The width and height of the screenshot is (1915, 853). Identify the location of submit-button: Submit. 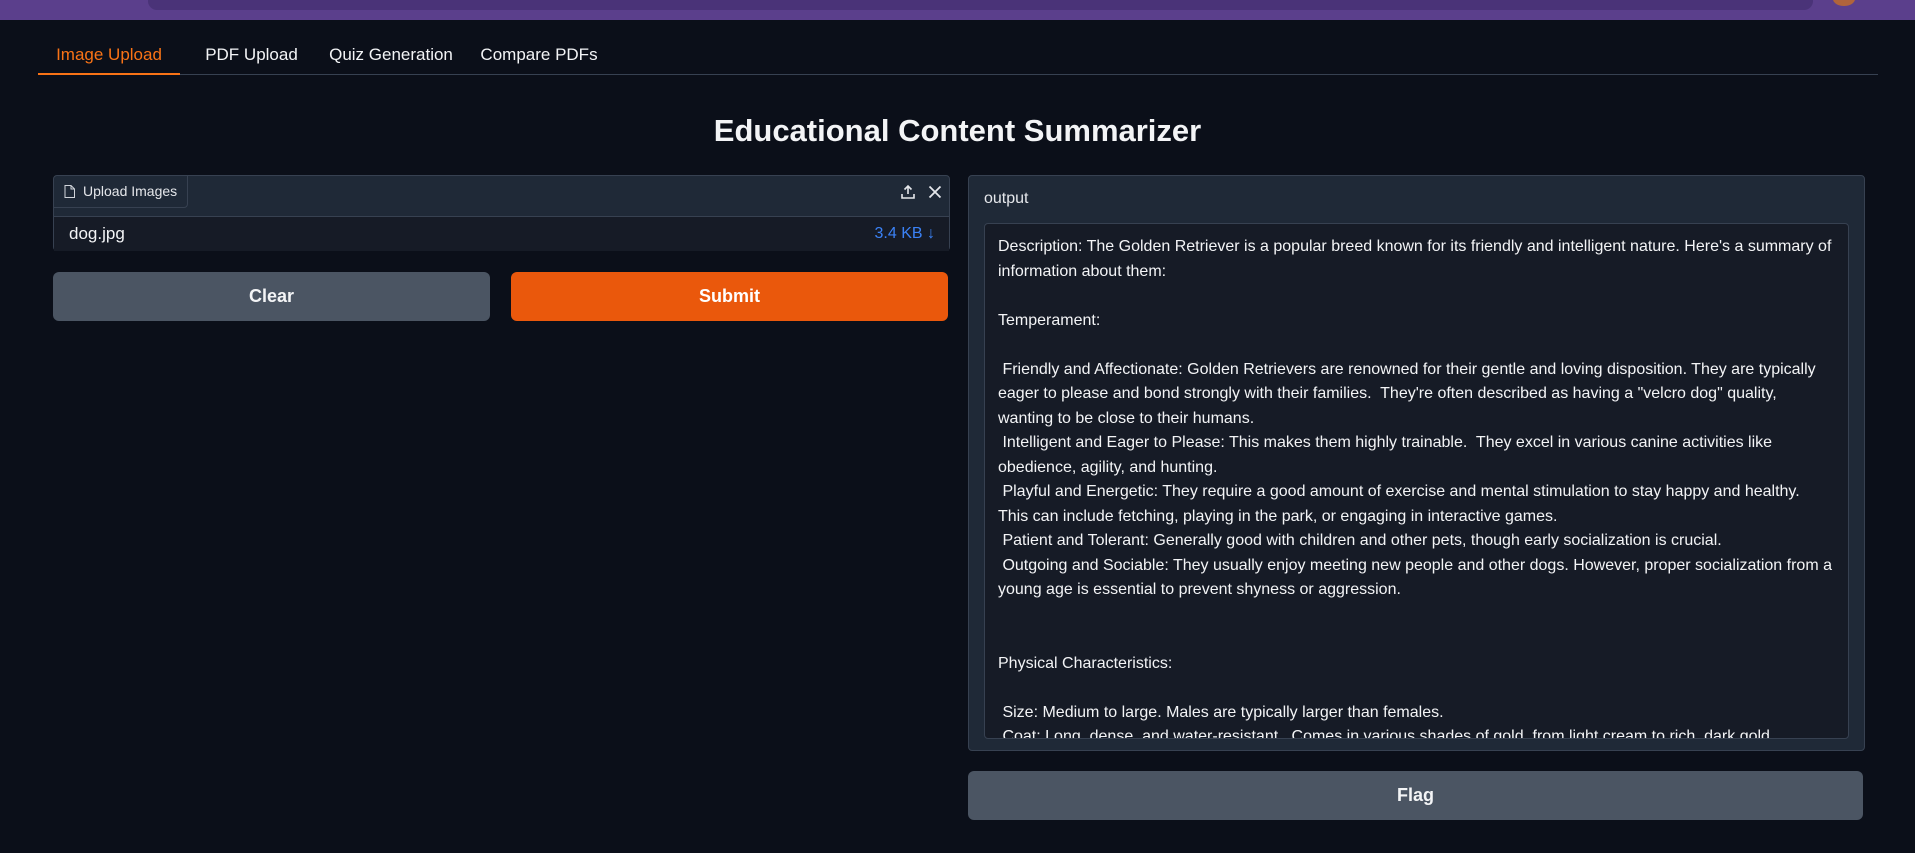
(729, 296).